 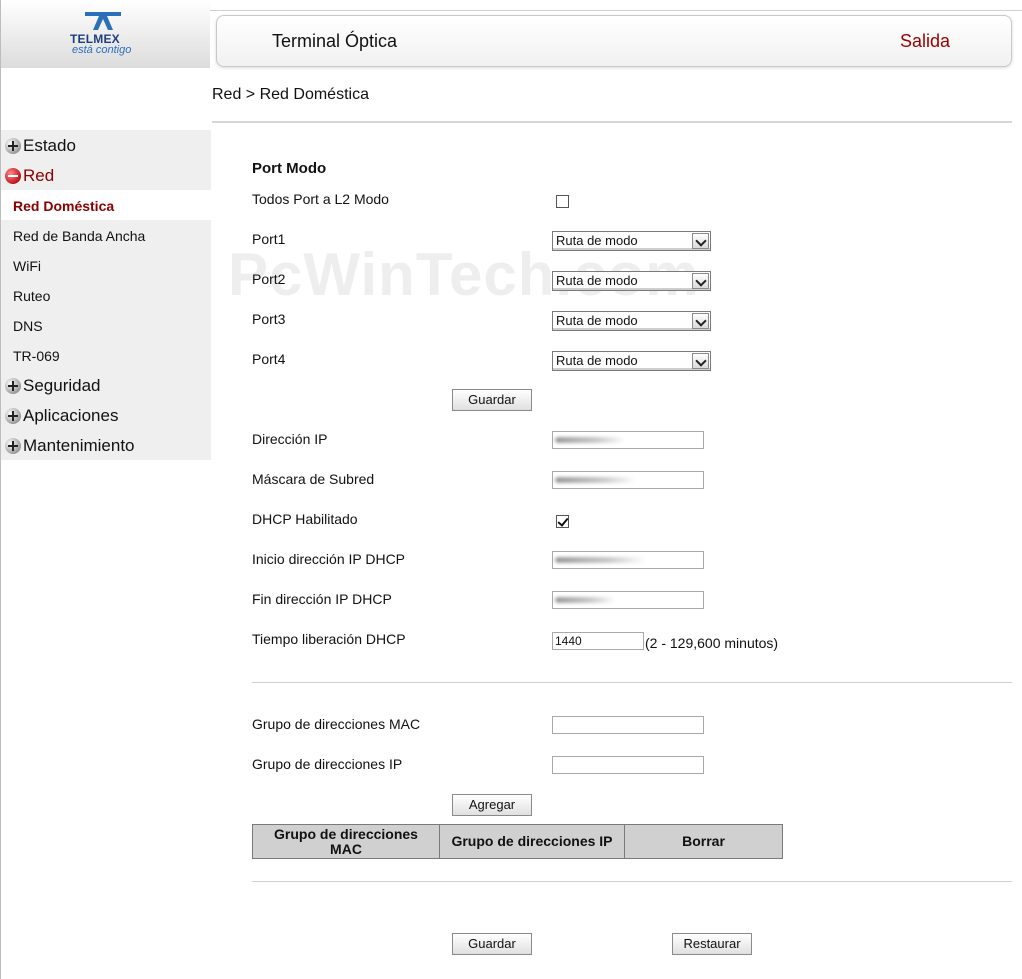 What do you see at coordinates (597, 280) in the screenshot?
I see `port2-select-value: Ruta de modo` at bounding box center [597, 280].